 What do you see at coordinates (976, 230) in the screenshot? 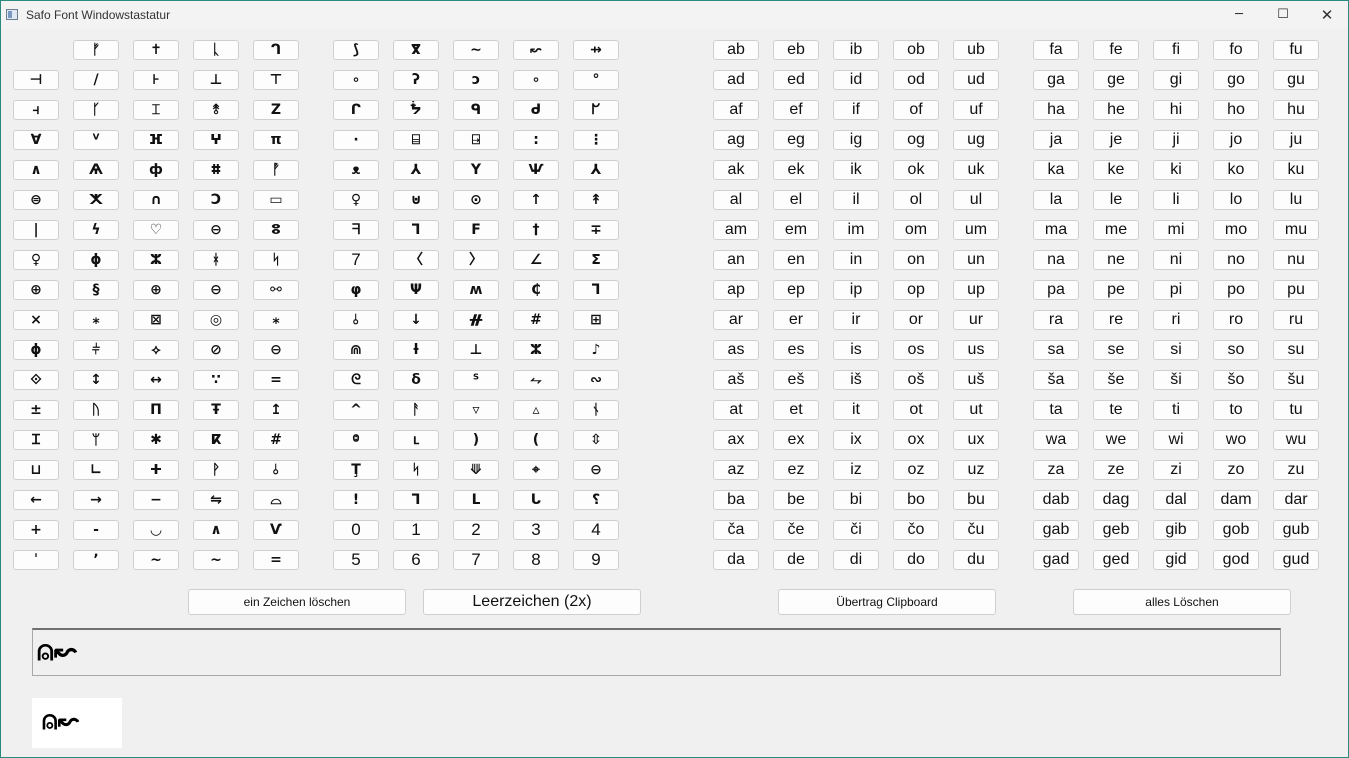
I see `syllable-key: um` at bounding box center [976, 230].